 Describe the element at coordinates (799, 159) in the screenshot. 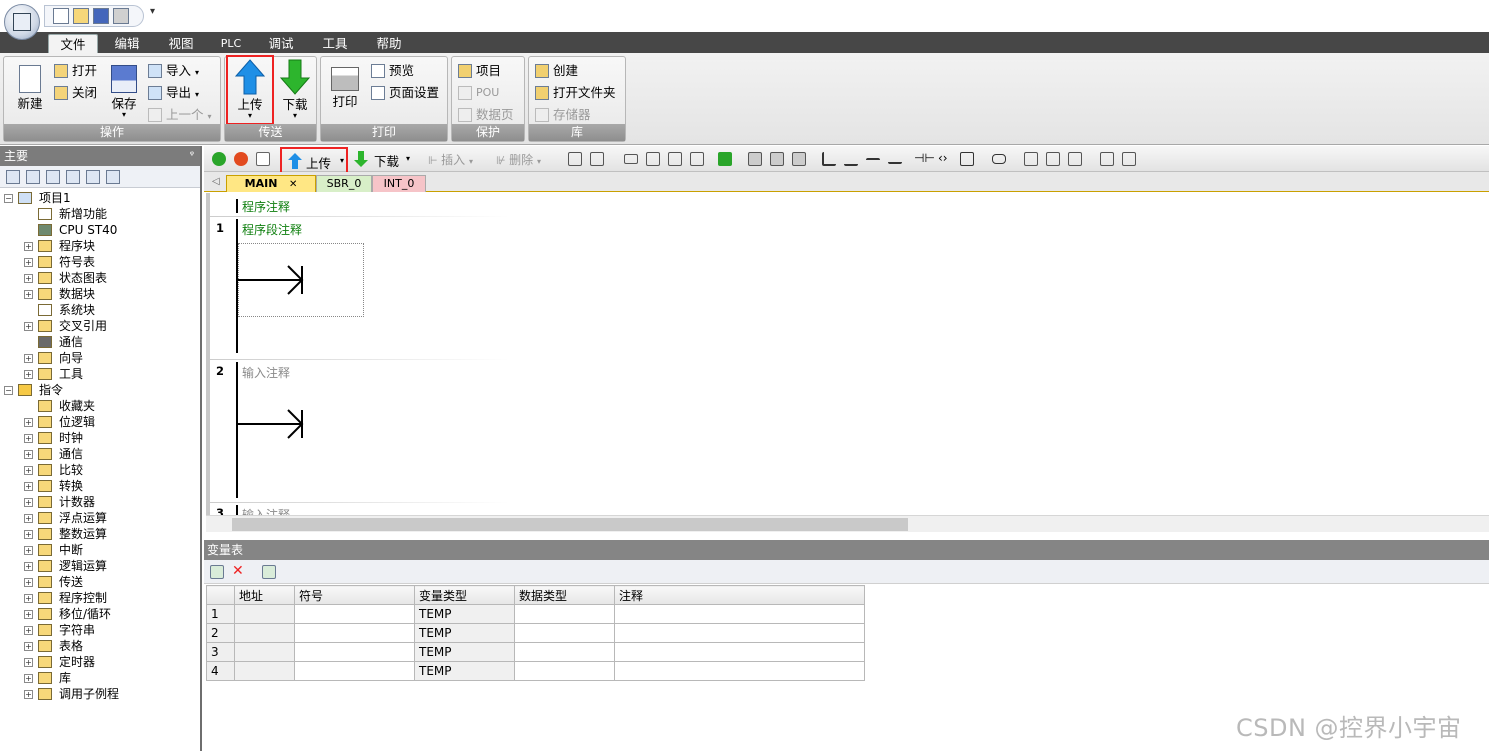

I see `unlock-icon` at that location.